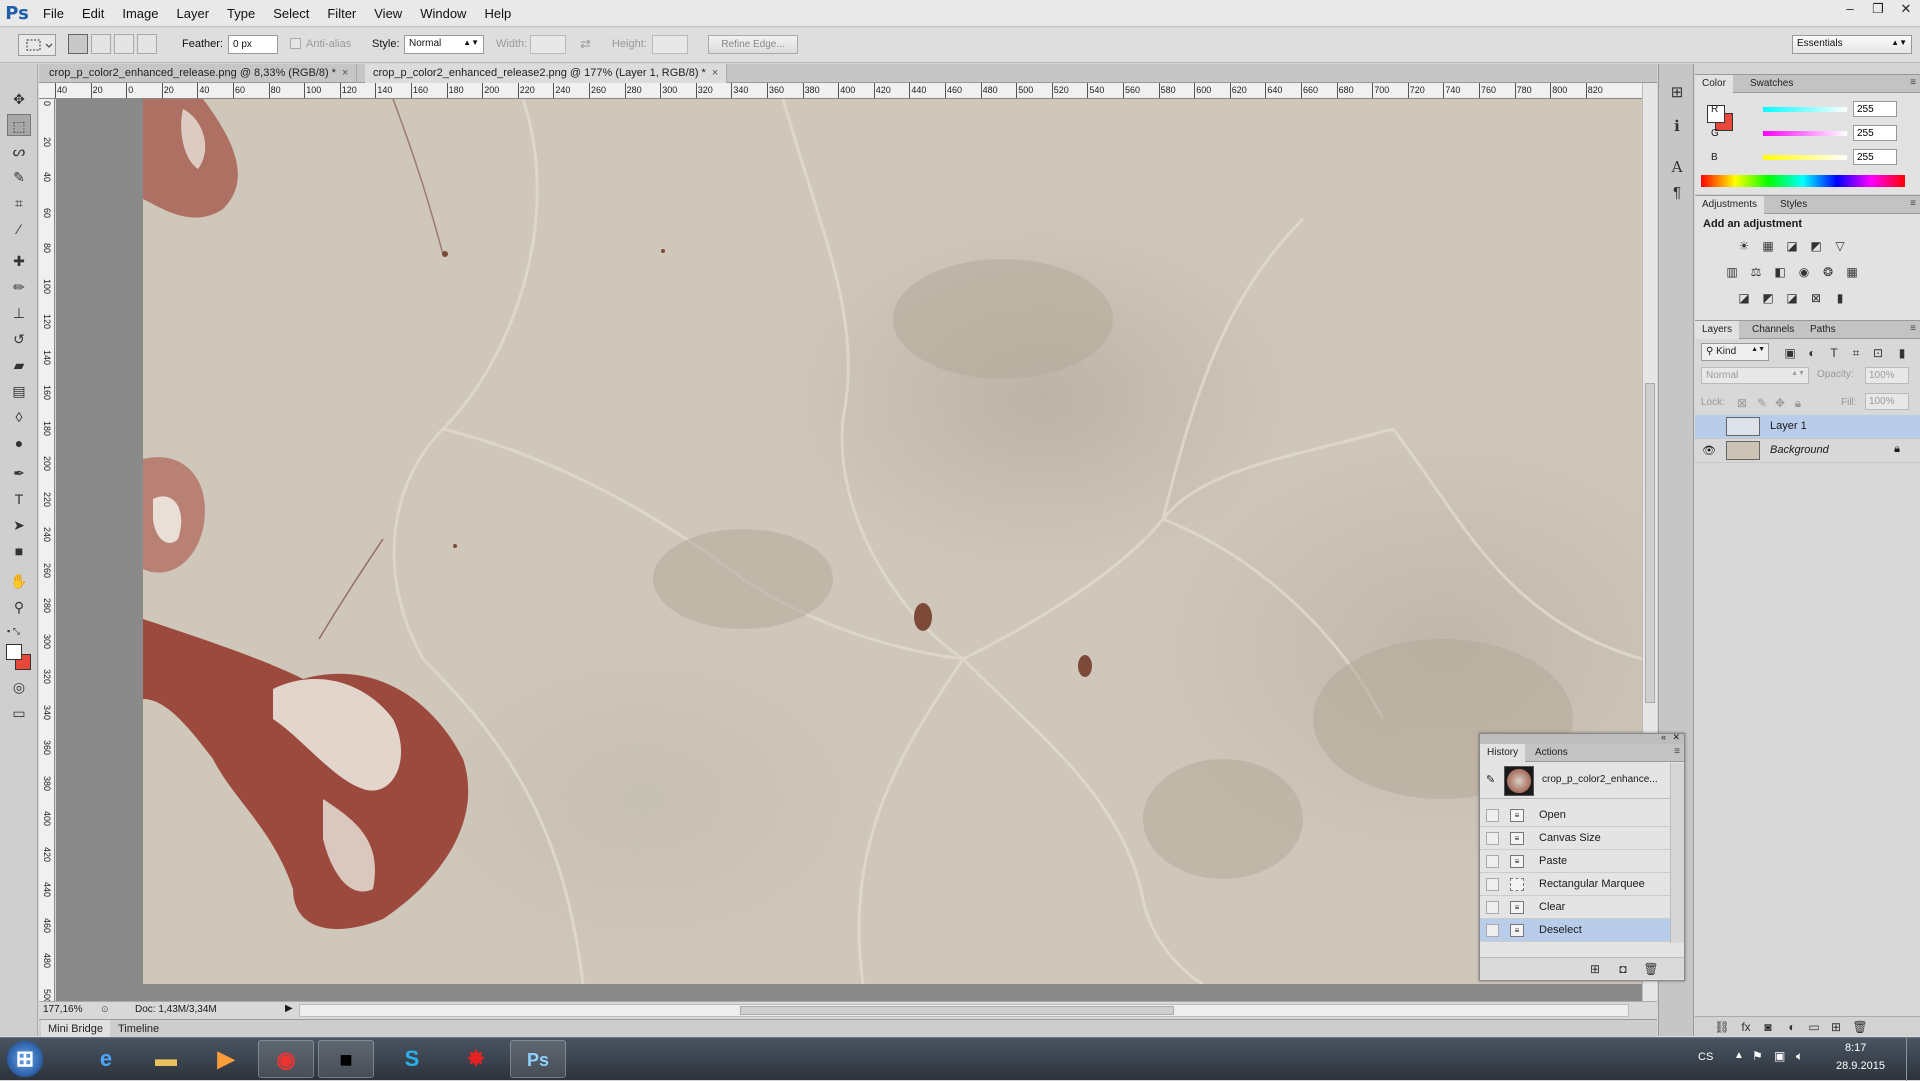 This screenshot has width=1920, height=1081. What do you see at coordinates (715, 73) in the screenshot?
I see `close-icon: ×` at bounding box center [715, 73].